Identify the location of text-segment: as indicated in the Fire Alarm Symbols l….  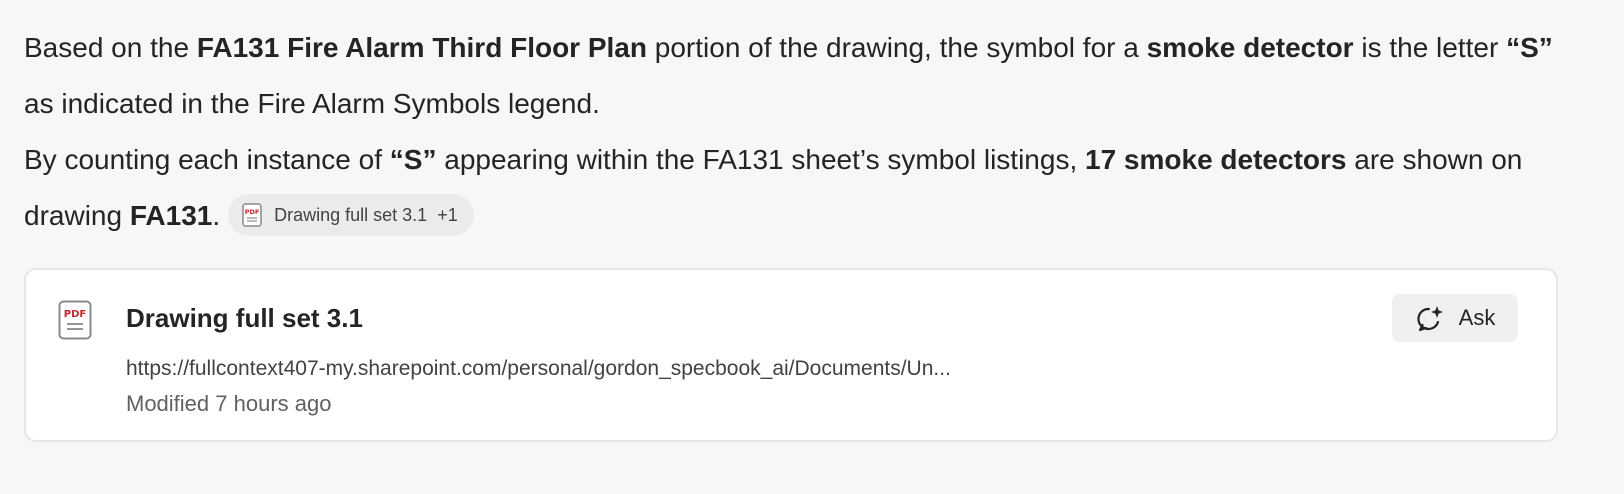
(312, 103).